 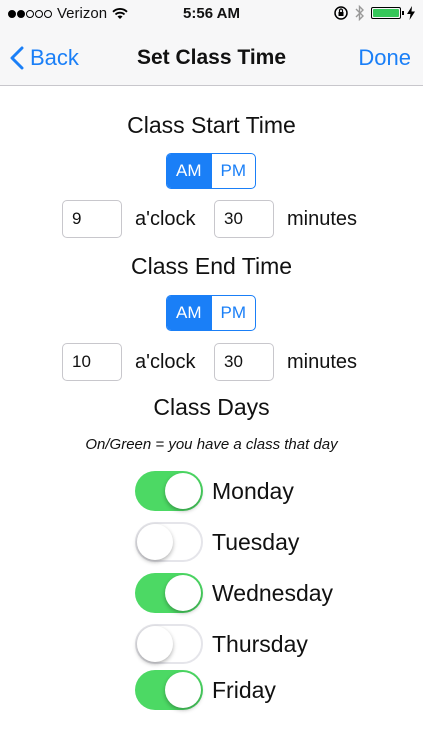 I want to click on tuesday-toggle, so click(x=169, y=542).